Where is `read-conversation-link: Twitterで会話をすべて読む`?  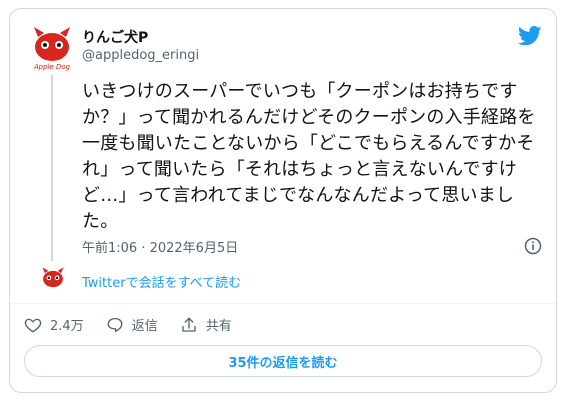
read-conversation-link: Twitterで会話をすべて読む is located at coordinates (161, 281).